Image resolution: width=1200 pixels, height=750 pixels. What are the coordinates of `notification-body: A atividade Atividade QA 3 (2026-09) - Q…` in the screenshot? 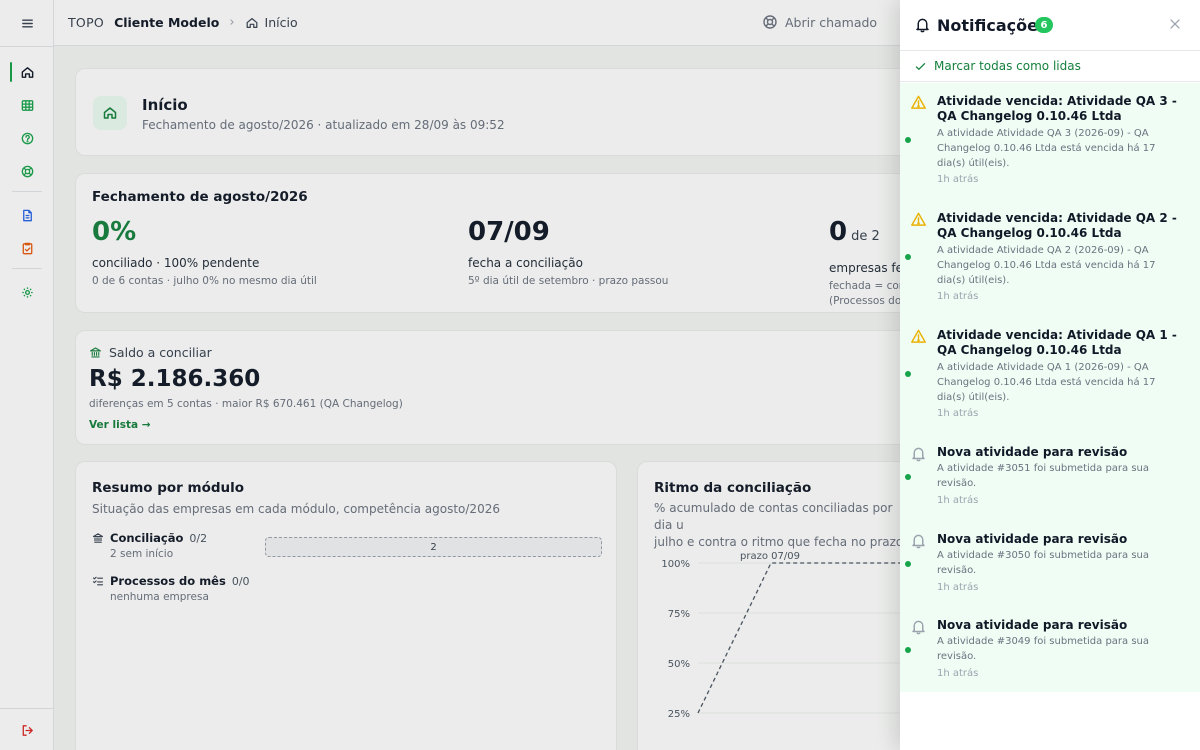 It's located at (1046, 148).